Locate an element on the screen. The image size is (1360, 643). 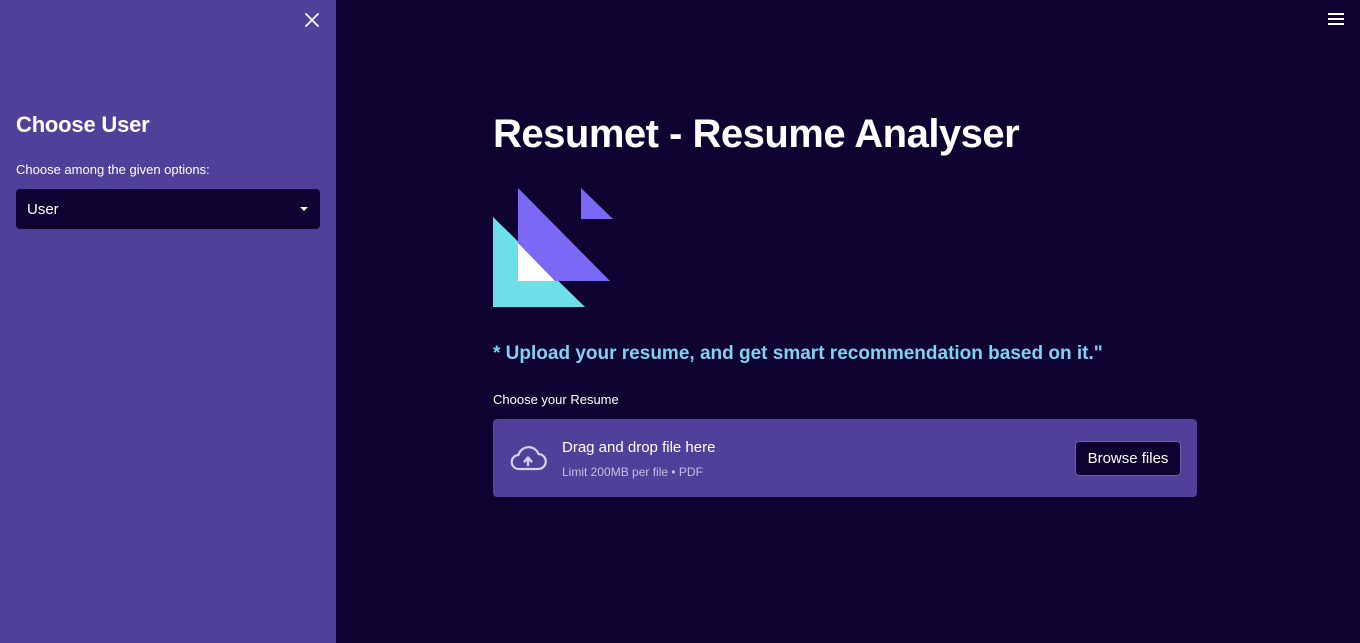
dropzone-limit: Limit 200MB per file • PDF is located at coordinates (632, 472).